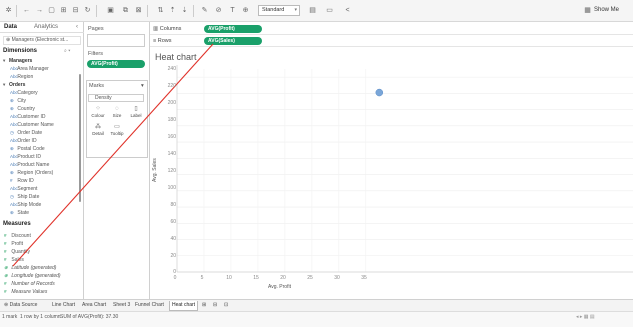 Image resolution: width=633 pixels, height=327 pixels. I want to click on y-tick-label: 180, so click(171, 120).